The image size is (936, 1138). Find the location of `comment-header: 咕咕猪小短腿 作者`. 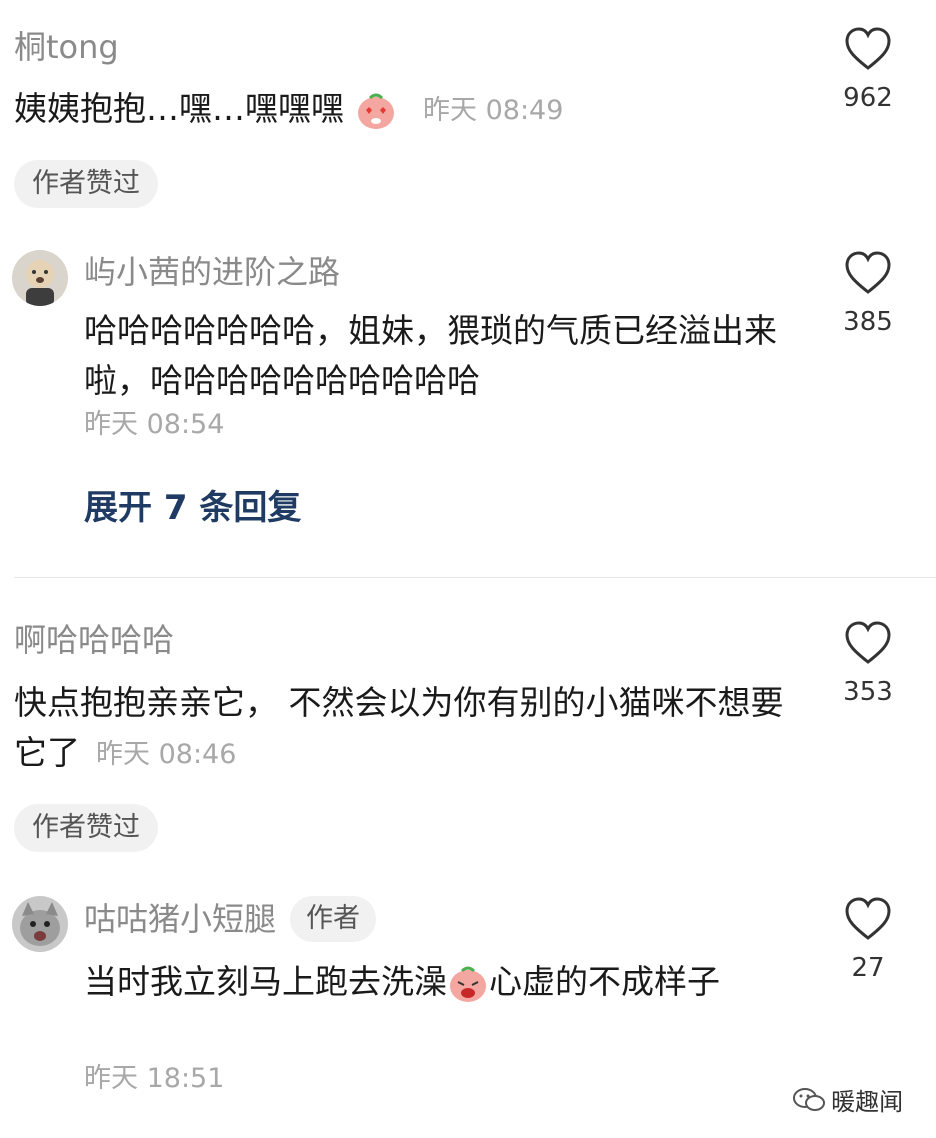

comment-header: 咕咕猪小短腿 作者 is located at coordinates (230, 919).